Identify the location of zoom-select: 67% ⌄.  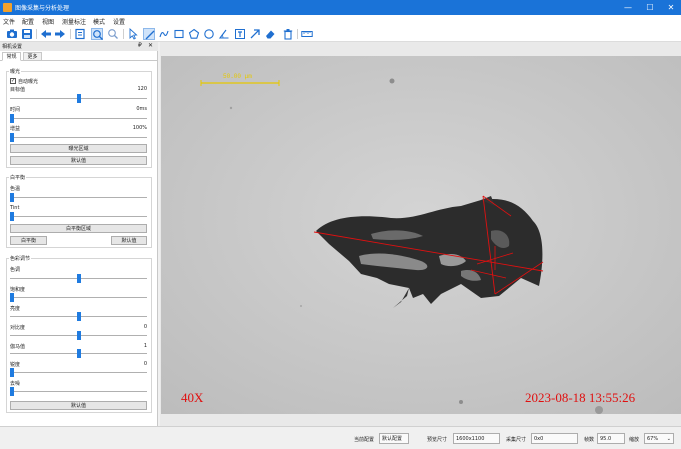
(659, 438).